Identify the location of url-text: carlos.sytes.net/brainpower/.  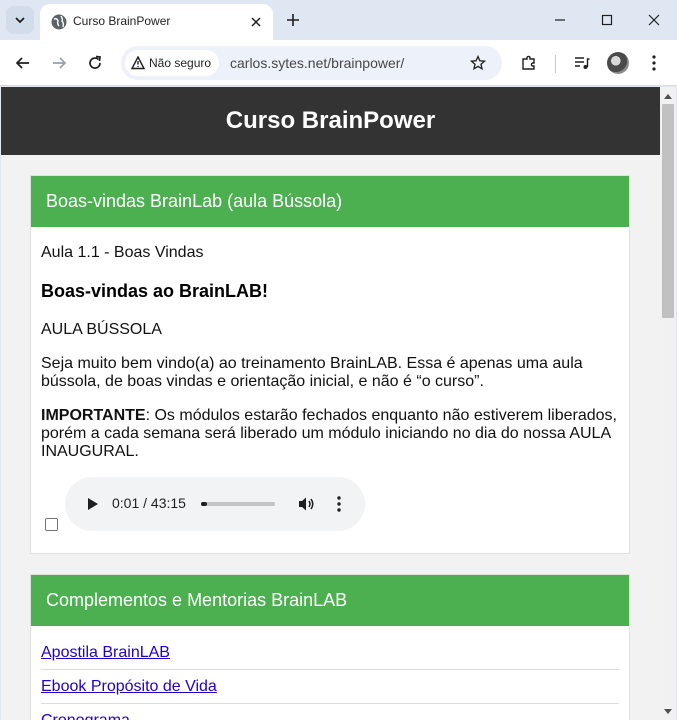
(317, 63).